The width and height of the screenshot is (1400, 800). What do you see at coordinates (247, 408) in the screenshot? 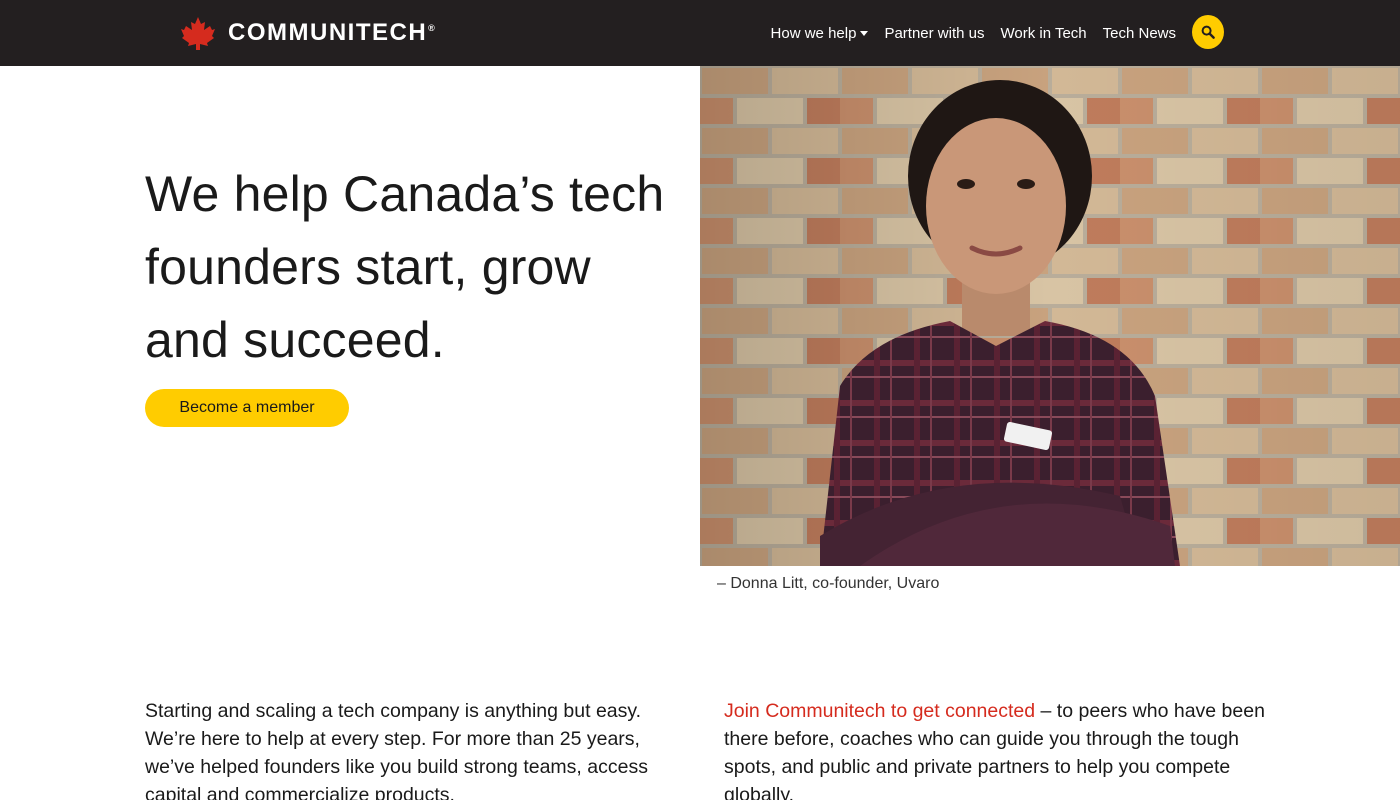
I see `become-member-button: Become a member` at bounding box center [247, 408].